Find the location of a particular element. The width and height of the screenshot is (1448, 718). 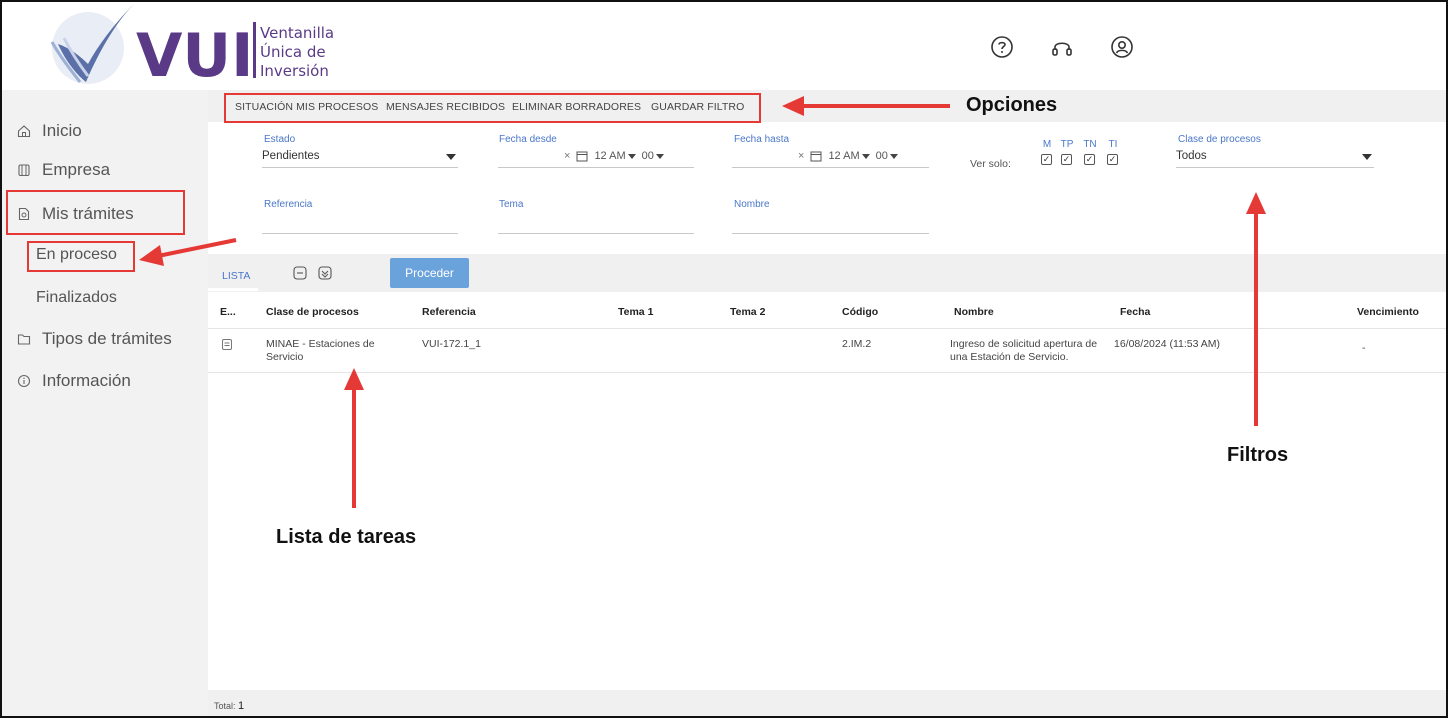

arrowhead-opciones is located at coordinates (793, 106).